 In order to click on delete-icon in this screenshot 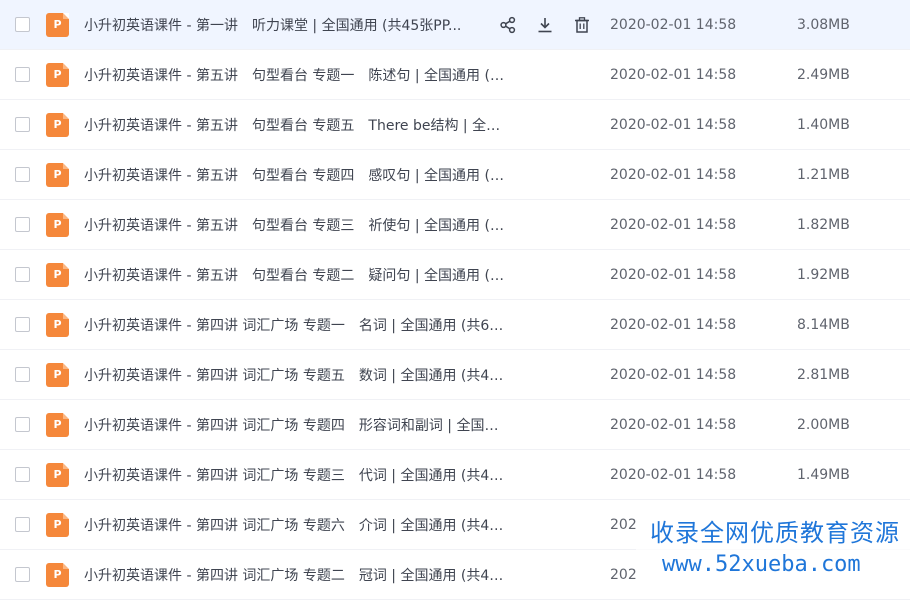, I will do `click(582, 25)`.